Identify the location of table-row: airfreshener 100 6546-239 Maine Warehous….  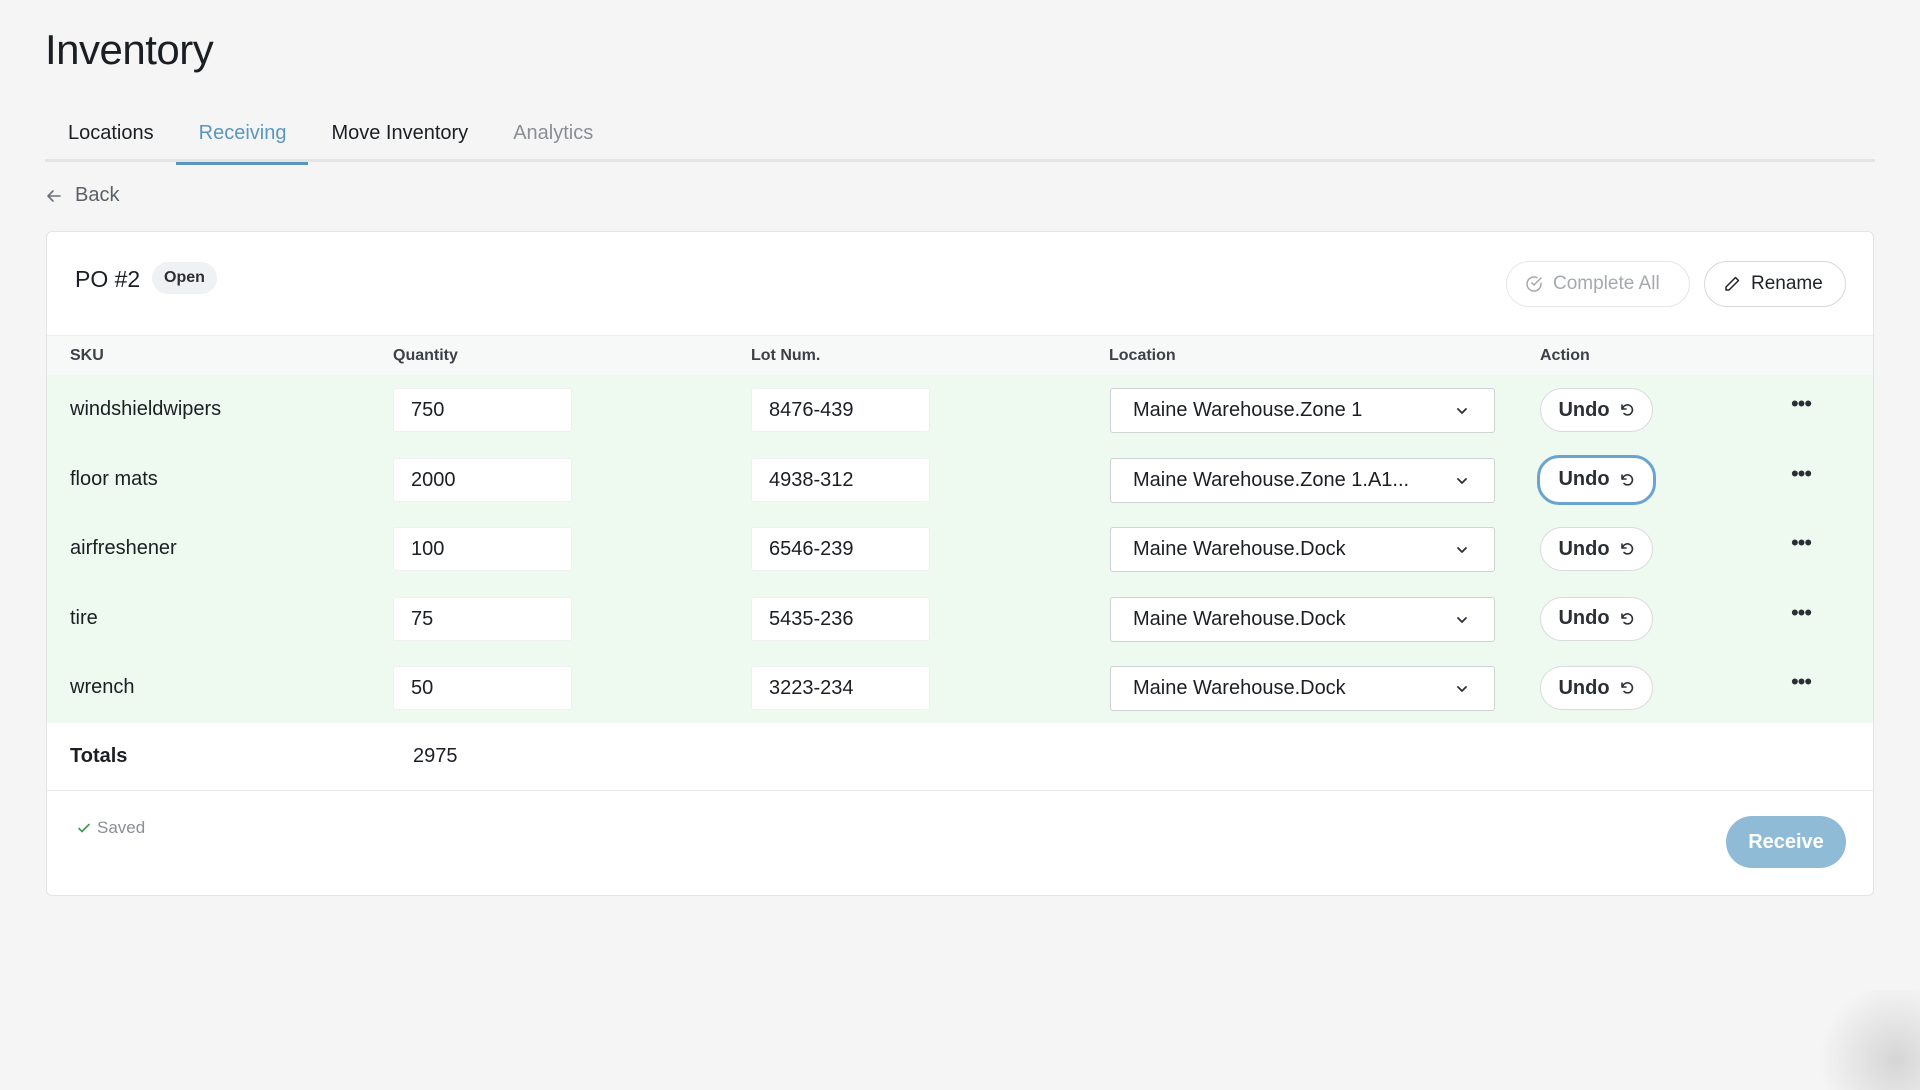
(960, 549).